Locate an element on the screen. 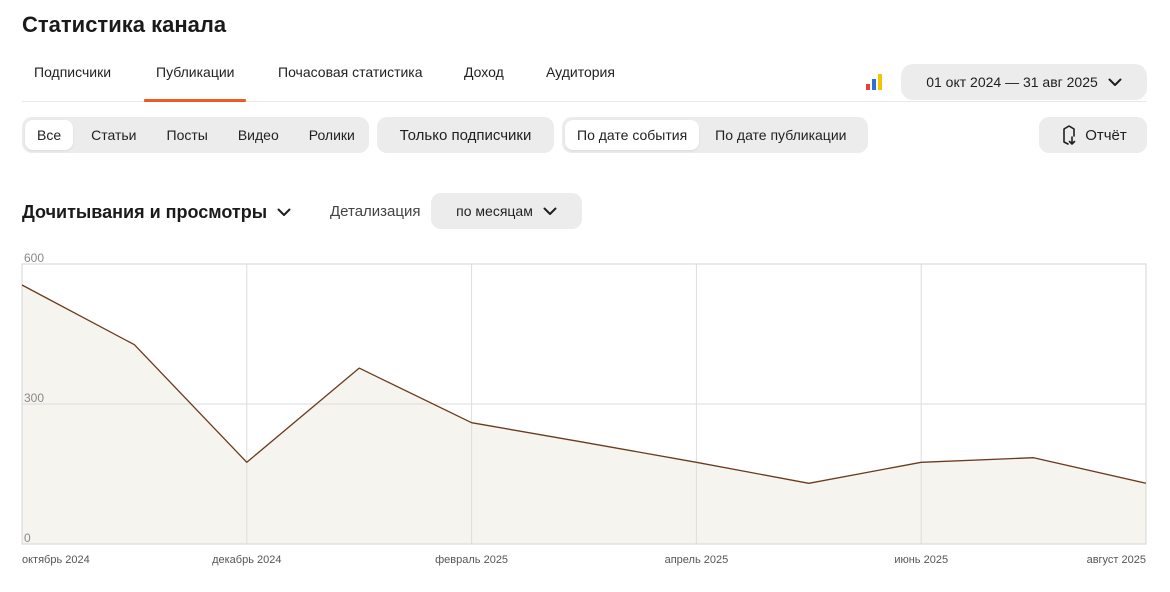 This screenshot has height=592, width=1170. detail-label: Детализация is located at coordinates (375, 211).